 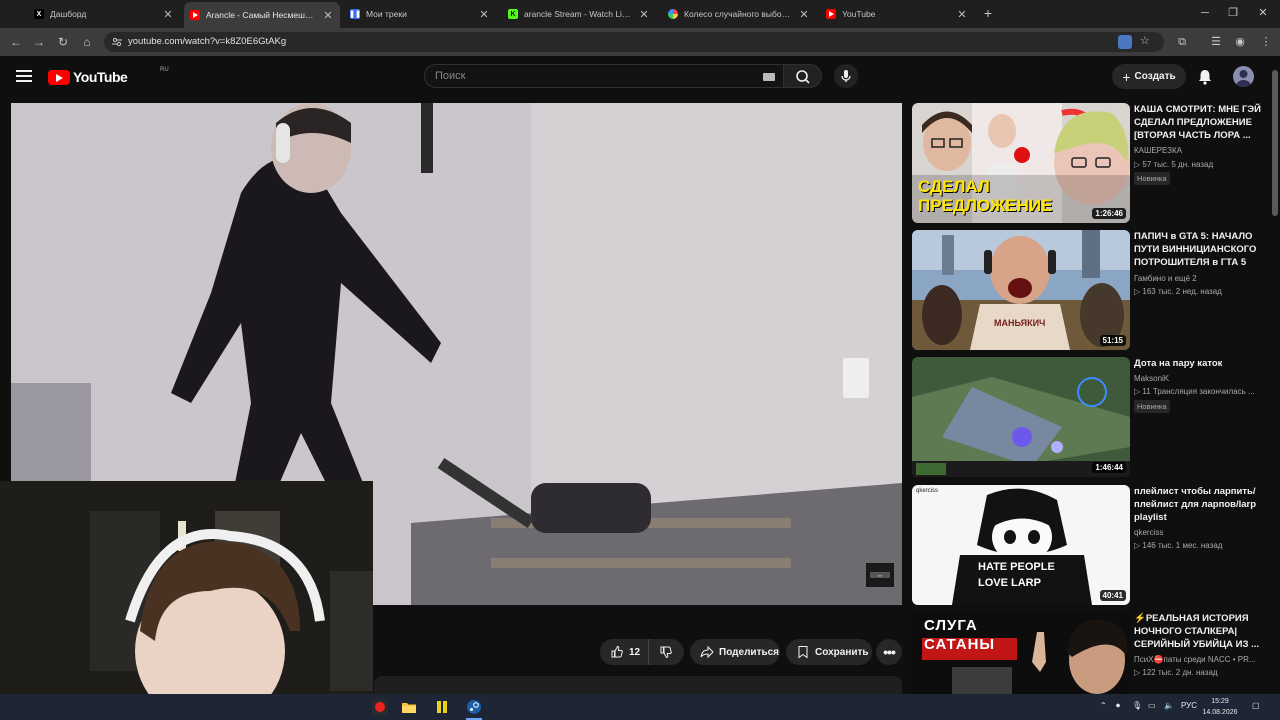 I want to click on windows-taskbar: ⌃ ⏺ 🎙 ▭ 🔈 РУС 15:29 14.08.2026 ▢, so click(x=640, y=707).